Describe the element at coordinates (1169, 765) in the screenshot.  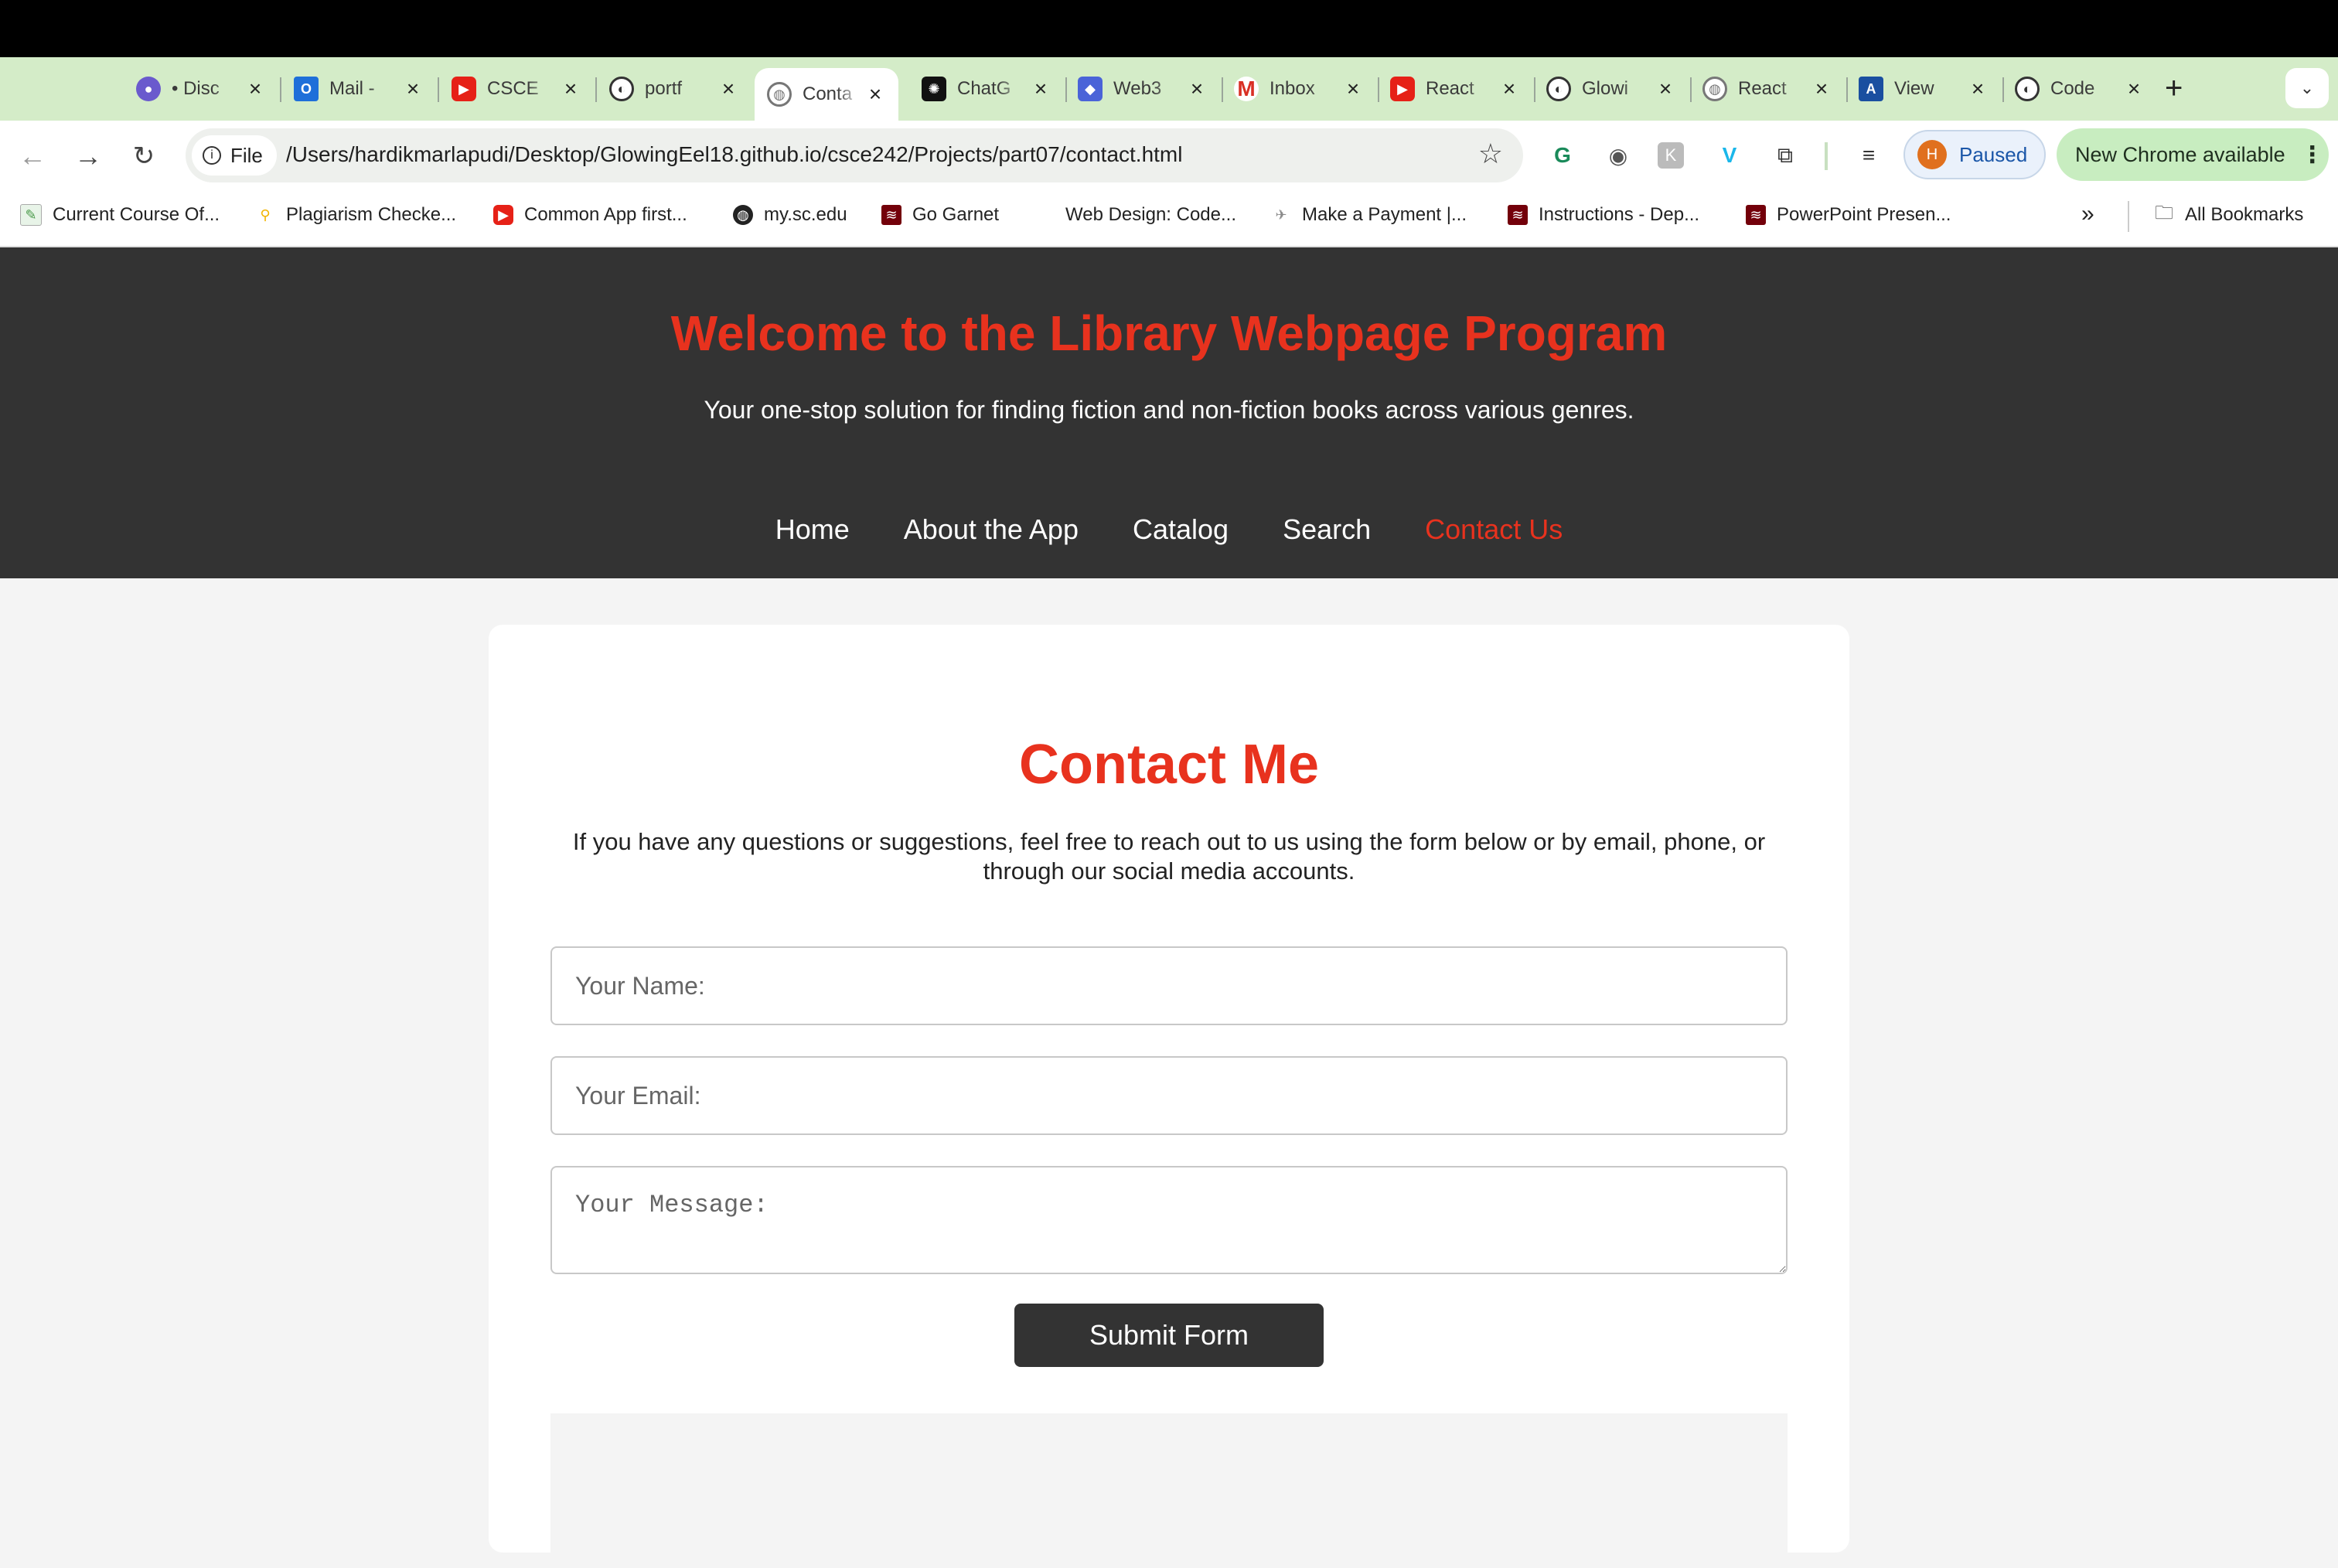
I see `contact-heading: Contact Me` at that location.